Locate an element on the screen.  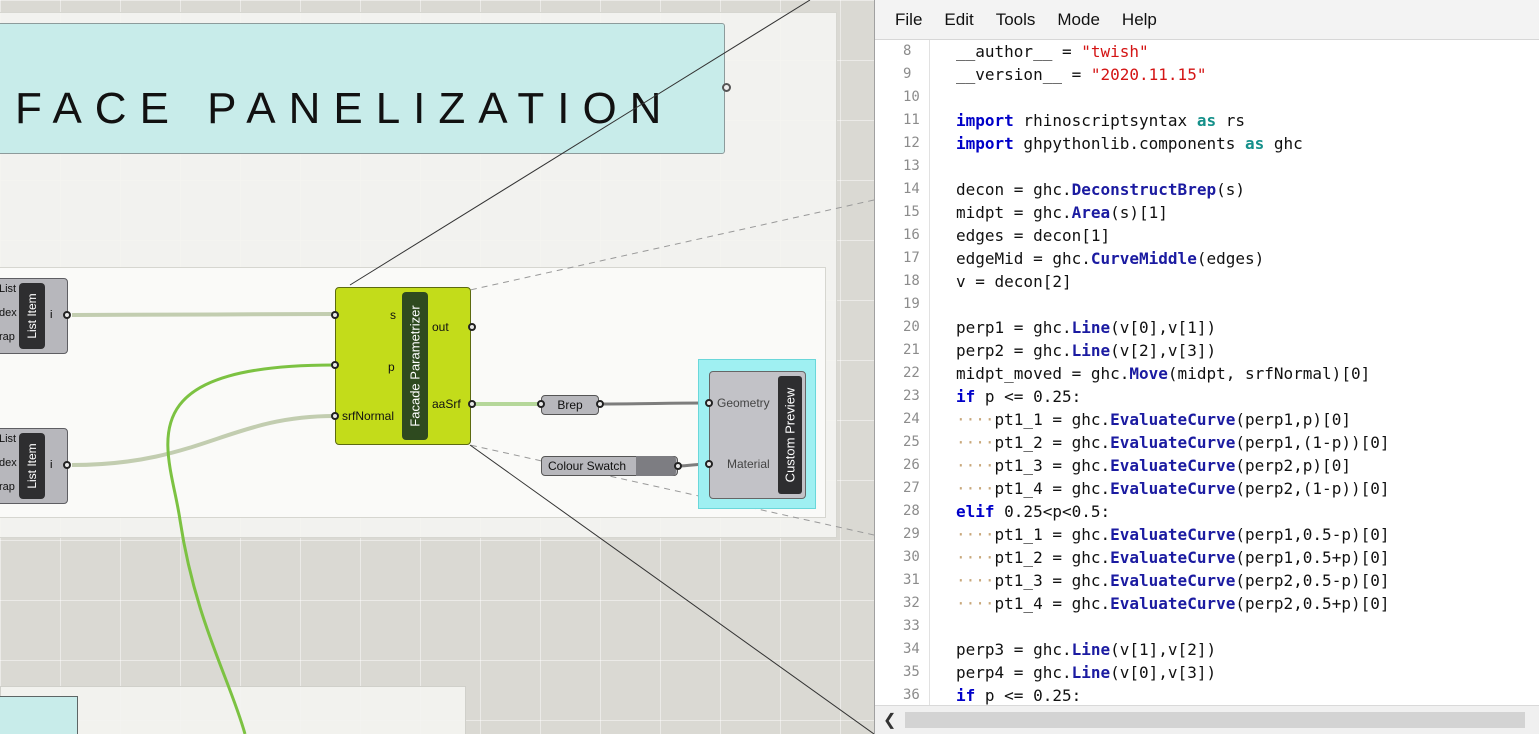
line-number: 26 is located at coordinates (911, 465).